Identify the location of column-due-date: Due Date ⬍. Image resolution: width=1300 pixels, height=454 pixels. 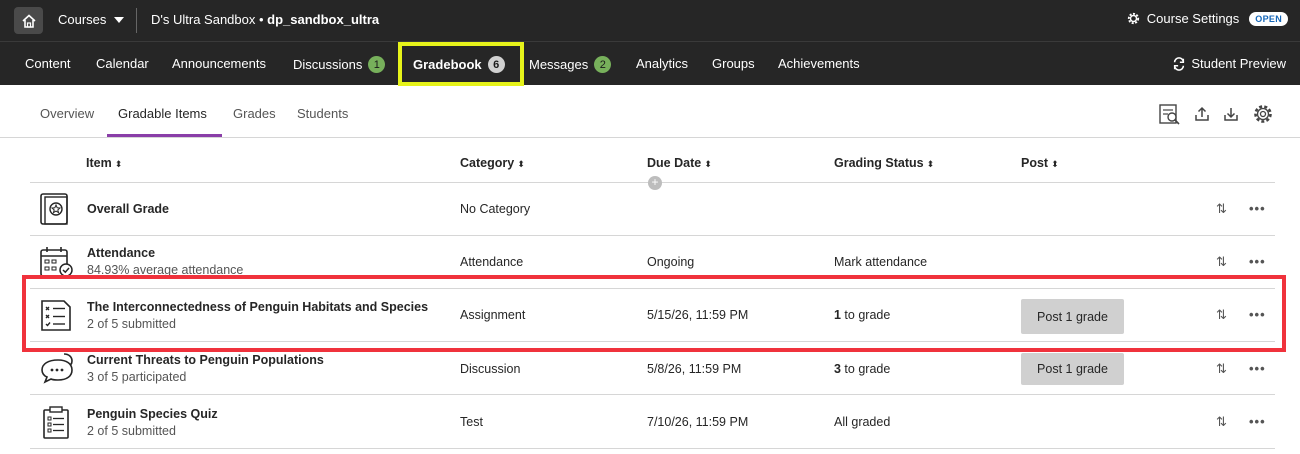
(679, 163).